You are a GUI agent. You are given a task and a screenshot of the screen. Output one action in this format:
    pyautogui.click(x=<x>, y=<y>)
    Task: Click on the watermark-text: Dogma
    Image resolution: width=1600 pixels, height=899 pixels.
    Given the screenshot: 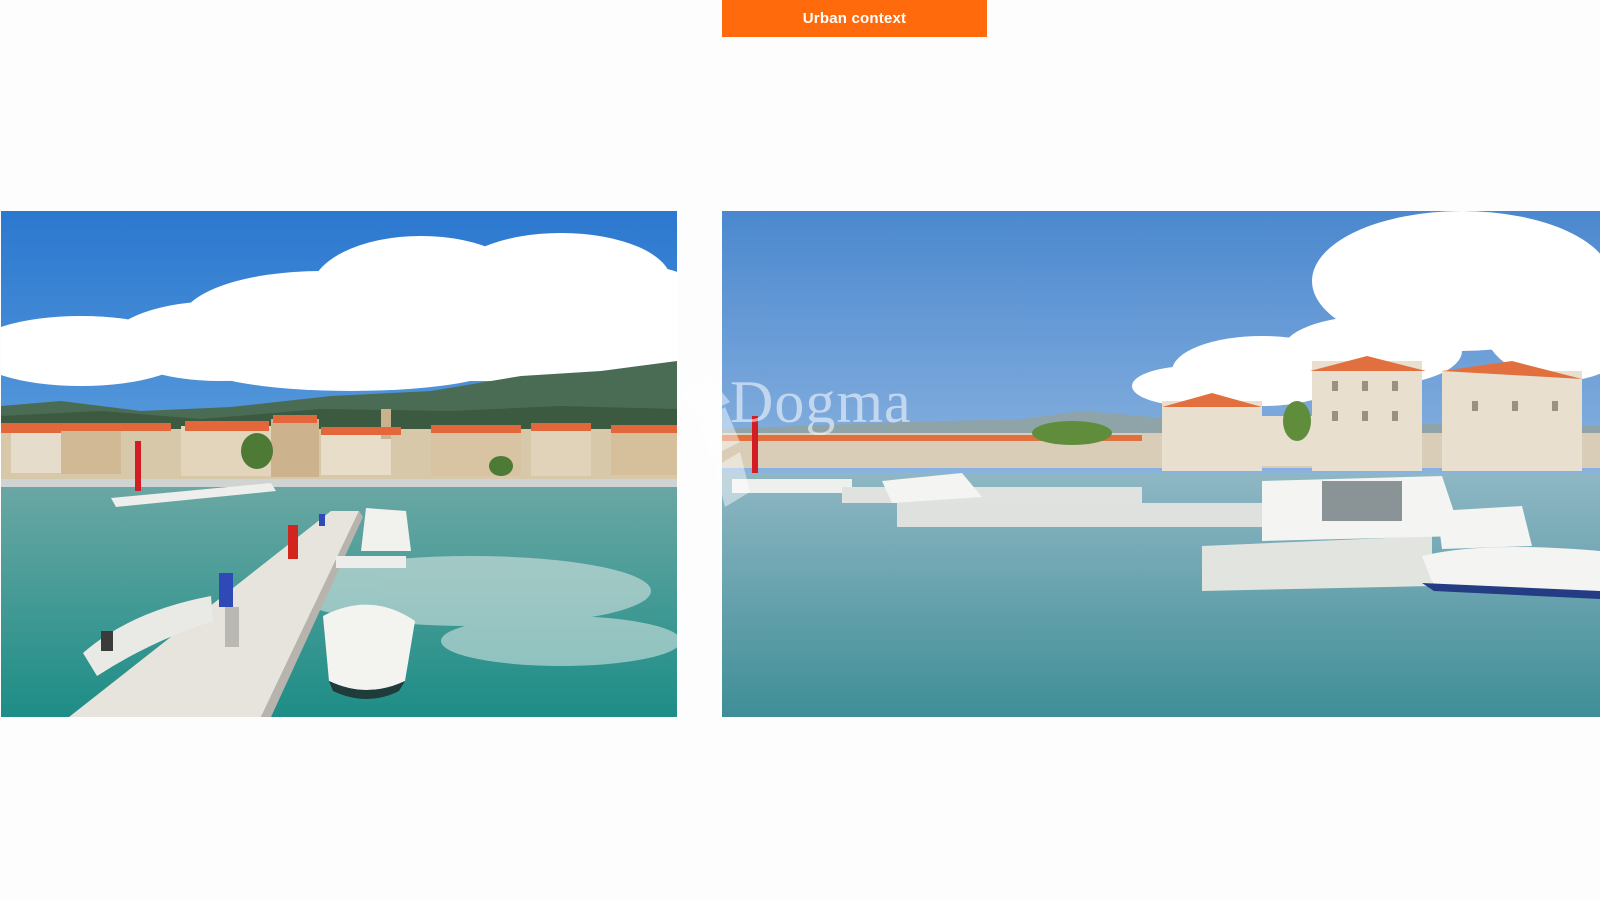 What is the action you would take?
    pyautogui.click(x=821, y=402)
    